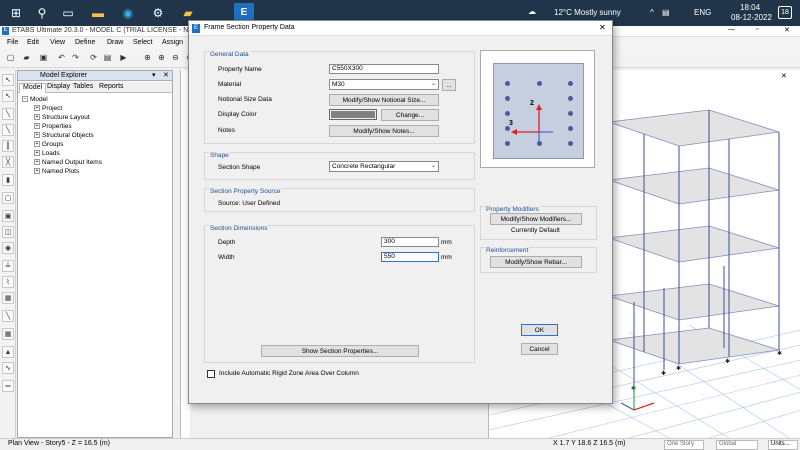 The height and width of the screenshot is (450, 800). What do you see at coordinates (787, 30) in the screenshot?
I see `close-icon: ✕` at bounding box center [787, 30].